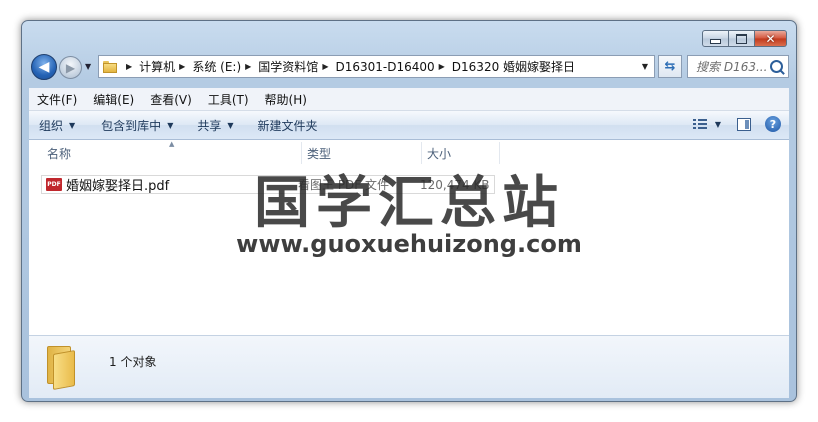 The width and height of the screenshot is (818, 422). What do you see at coordinates (776, 66) in the screenshot?
I see `search-icon` at bounding box center [776, 66].